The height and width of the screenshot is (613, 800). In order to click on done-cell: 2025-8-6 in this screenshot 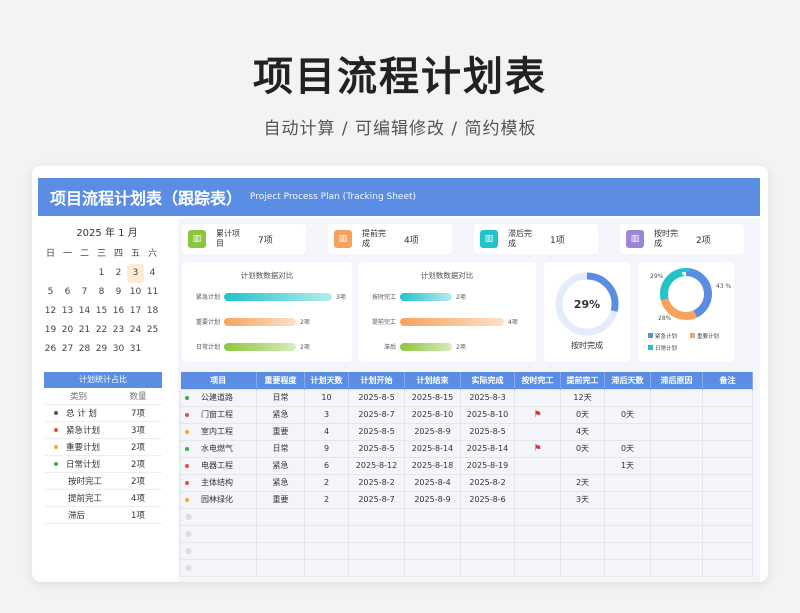, I will do `click(487, 499)`.